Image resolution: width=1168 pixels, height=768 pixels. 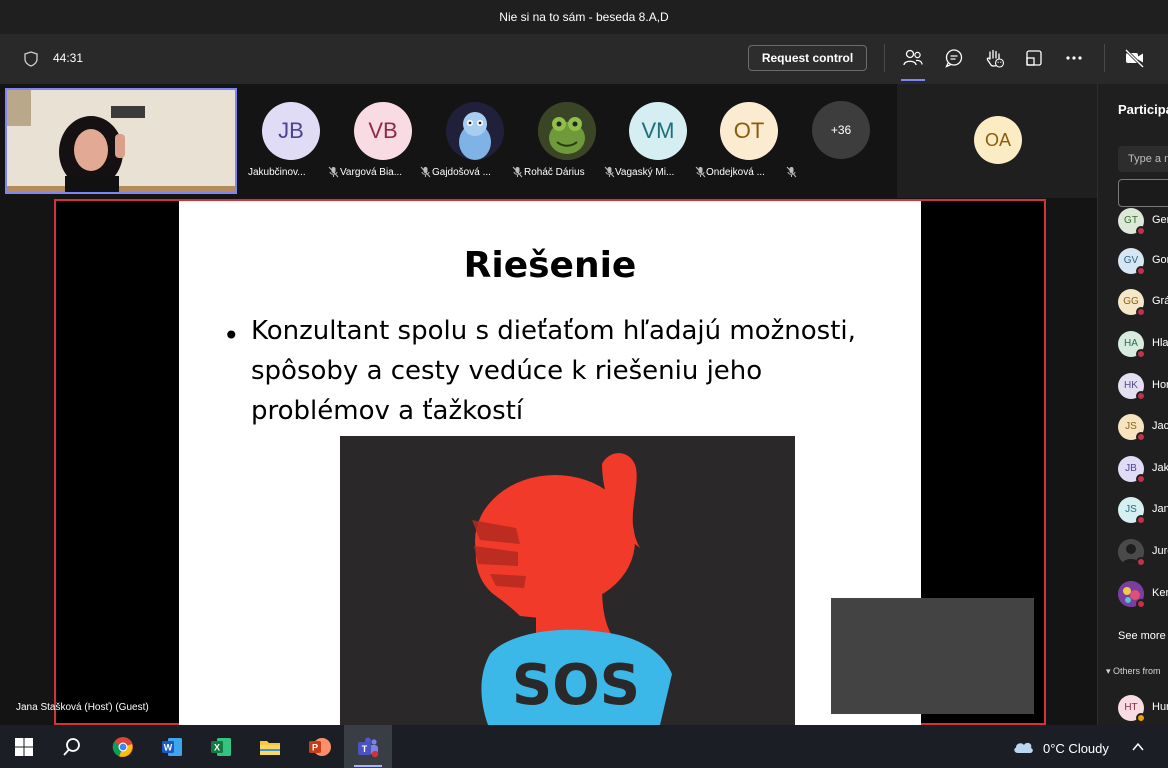 What do you see at coordinates (998, 140) in the screenshot?
I see `spotlight-avatar: OA` at bounding box center [998, 140].